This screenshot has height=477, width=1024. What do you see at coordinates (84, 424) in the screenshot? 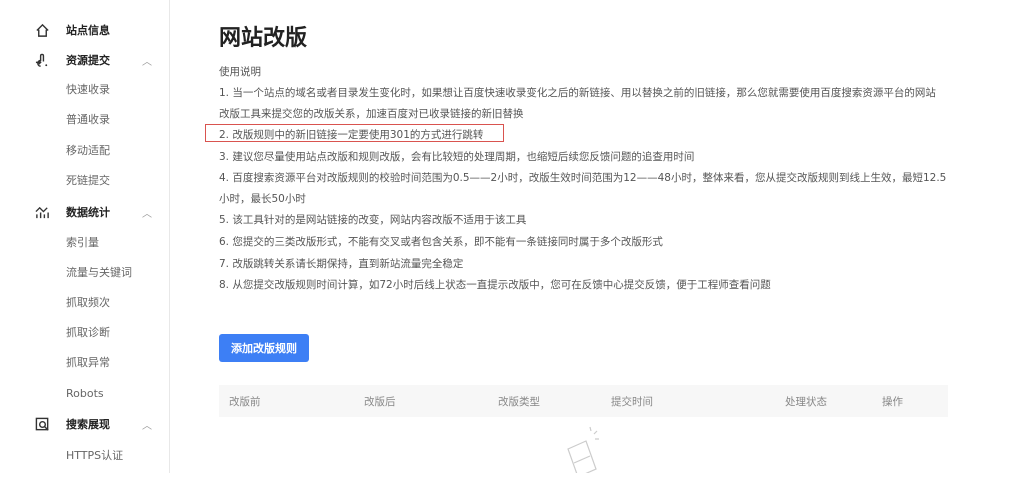
I see `sidebar-item-search-display: 搜索展现 ︿` at bounding box center [84, 424].